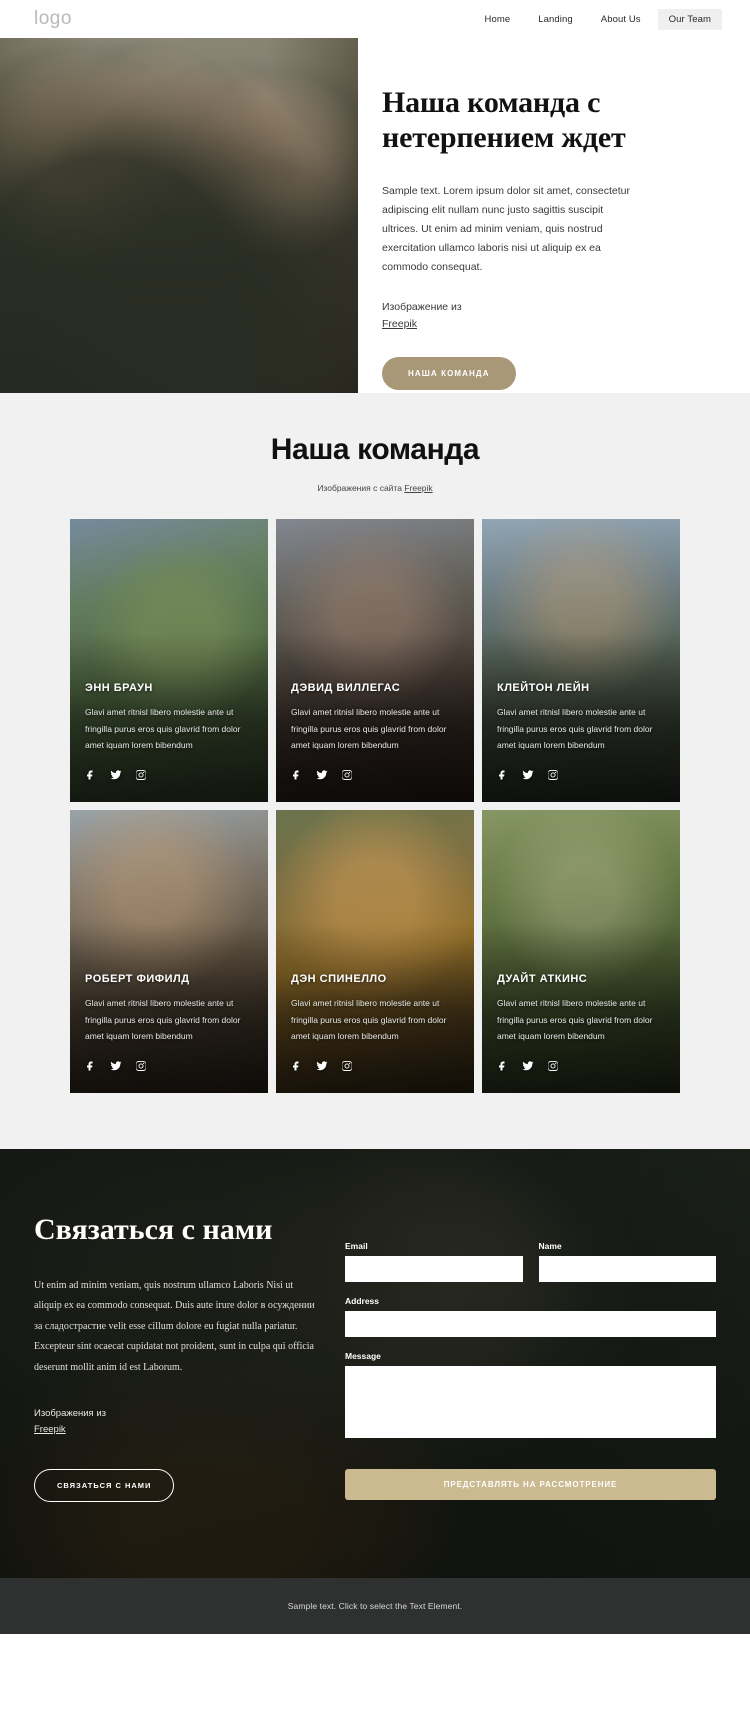 This screenshot has height=1736, width=750. Describe the element at coordinates (542, 324) in the screenshot. I see `hero-credit-link: Freepik` at that location.